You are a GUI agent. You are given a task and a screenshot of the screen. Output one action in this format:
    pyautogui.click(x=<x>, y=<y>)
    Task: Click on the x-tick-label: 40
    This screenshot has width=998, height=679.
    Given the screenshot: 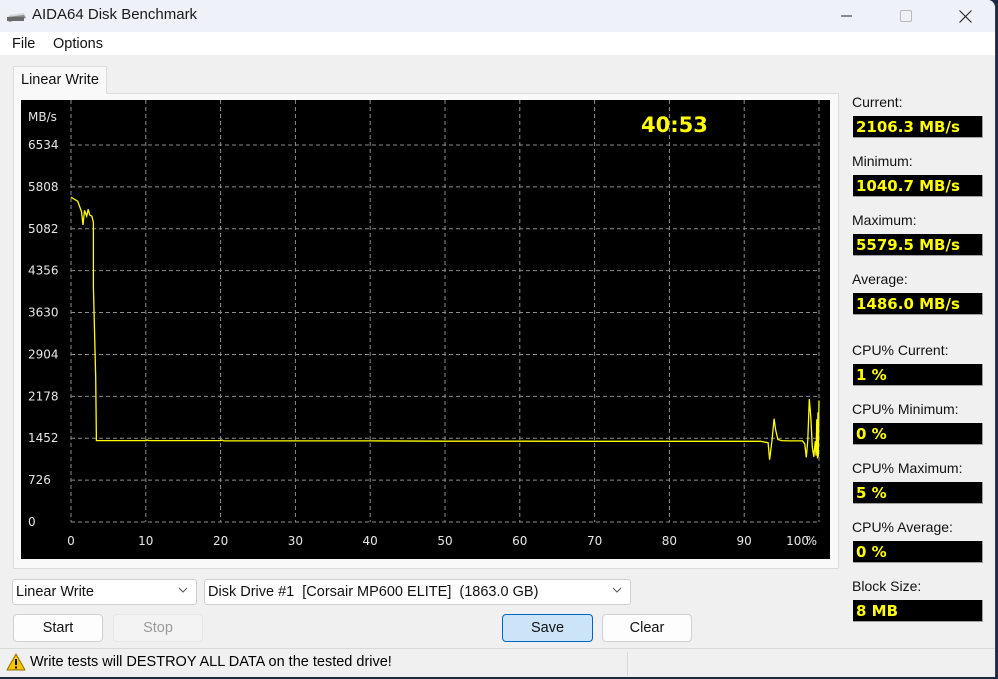 What is the action you would take?
    pyautogui.click(x=370, y=541)
    